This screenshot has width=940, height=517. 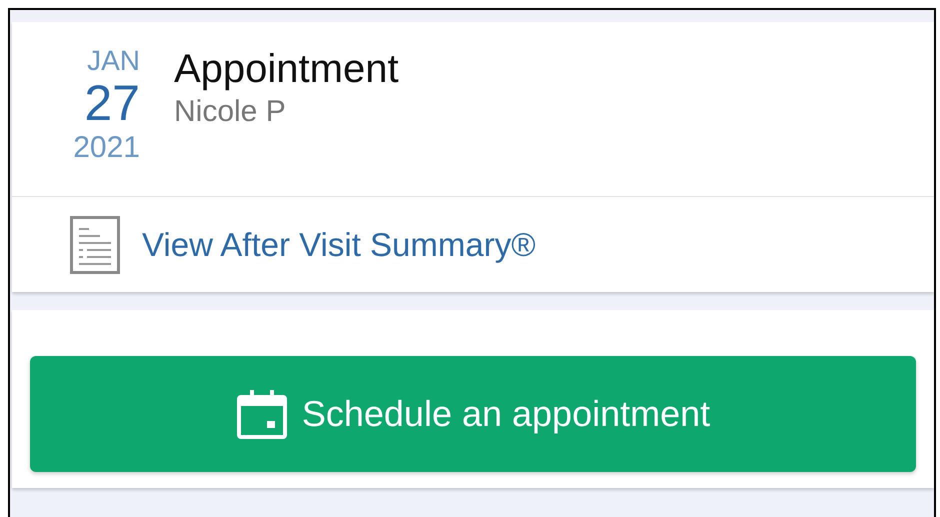 What do you see at coordinates (339, 245) in the screenshot?
I see `after-visit-summary-link: View After Visit Summary®` at bounding box center [339, 245].